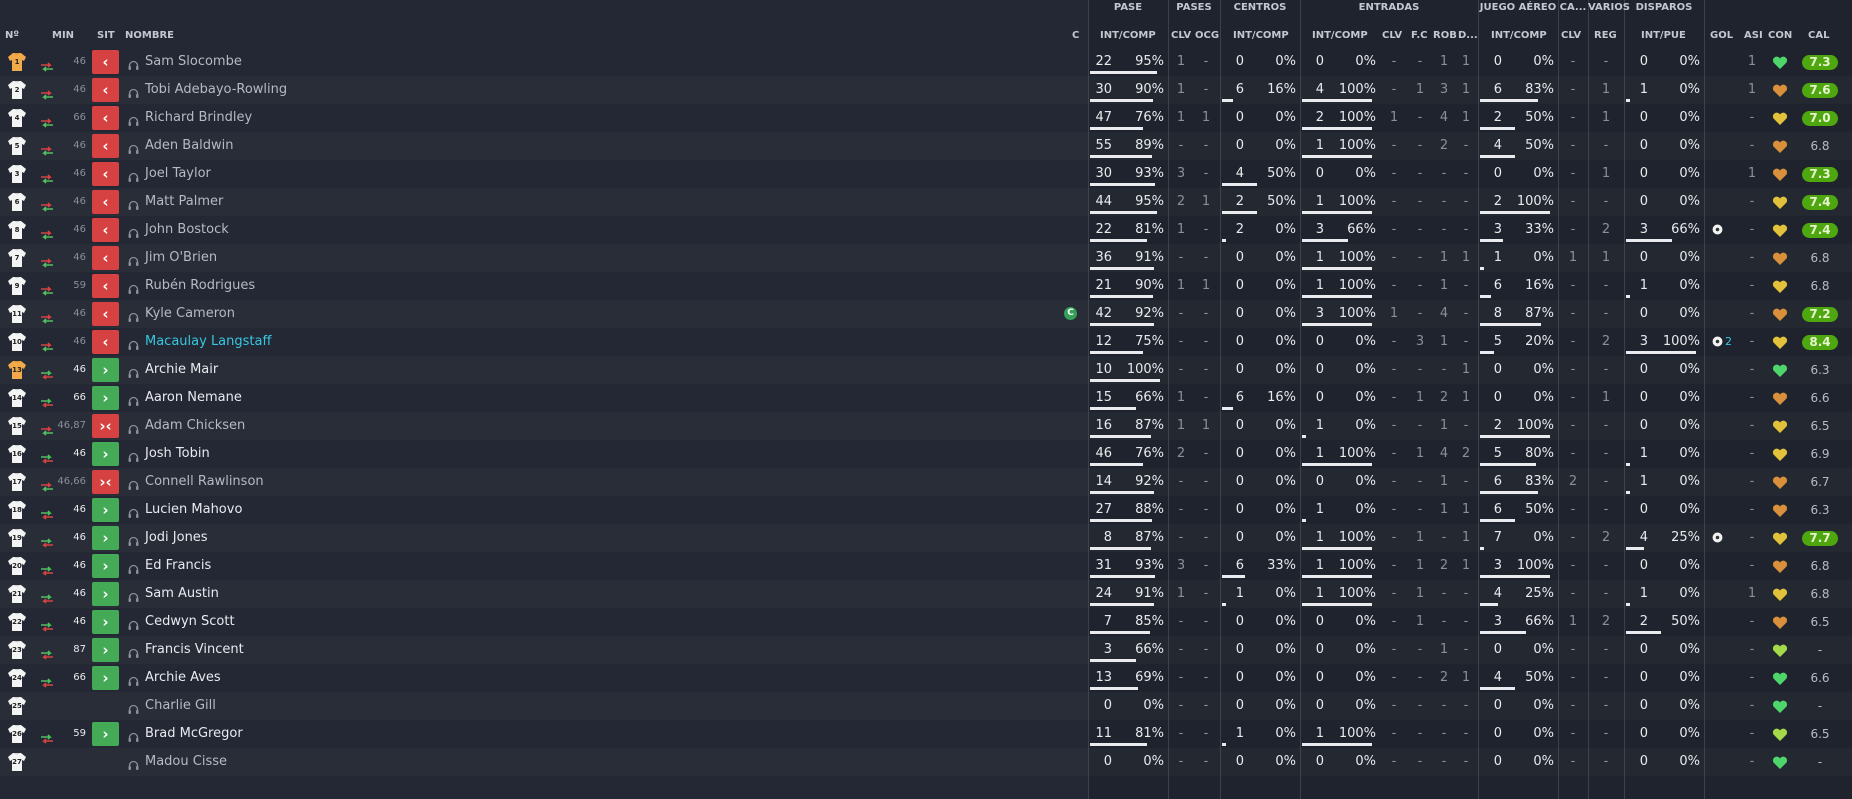 The width and height of the screenshot is (1852, 799). What do you see at coordinates (1753, 36) in the screenshot?
I see `col-header-asi: ASI` at bounding box center [1753, 36].